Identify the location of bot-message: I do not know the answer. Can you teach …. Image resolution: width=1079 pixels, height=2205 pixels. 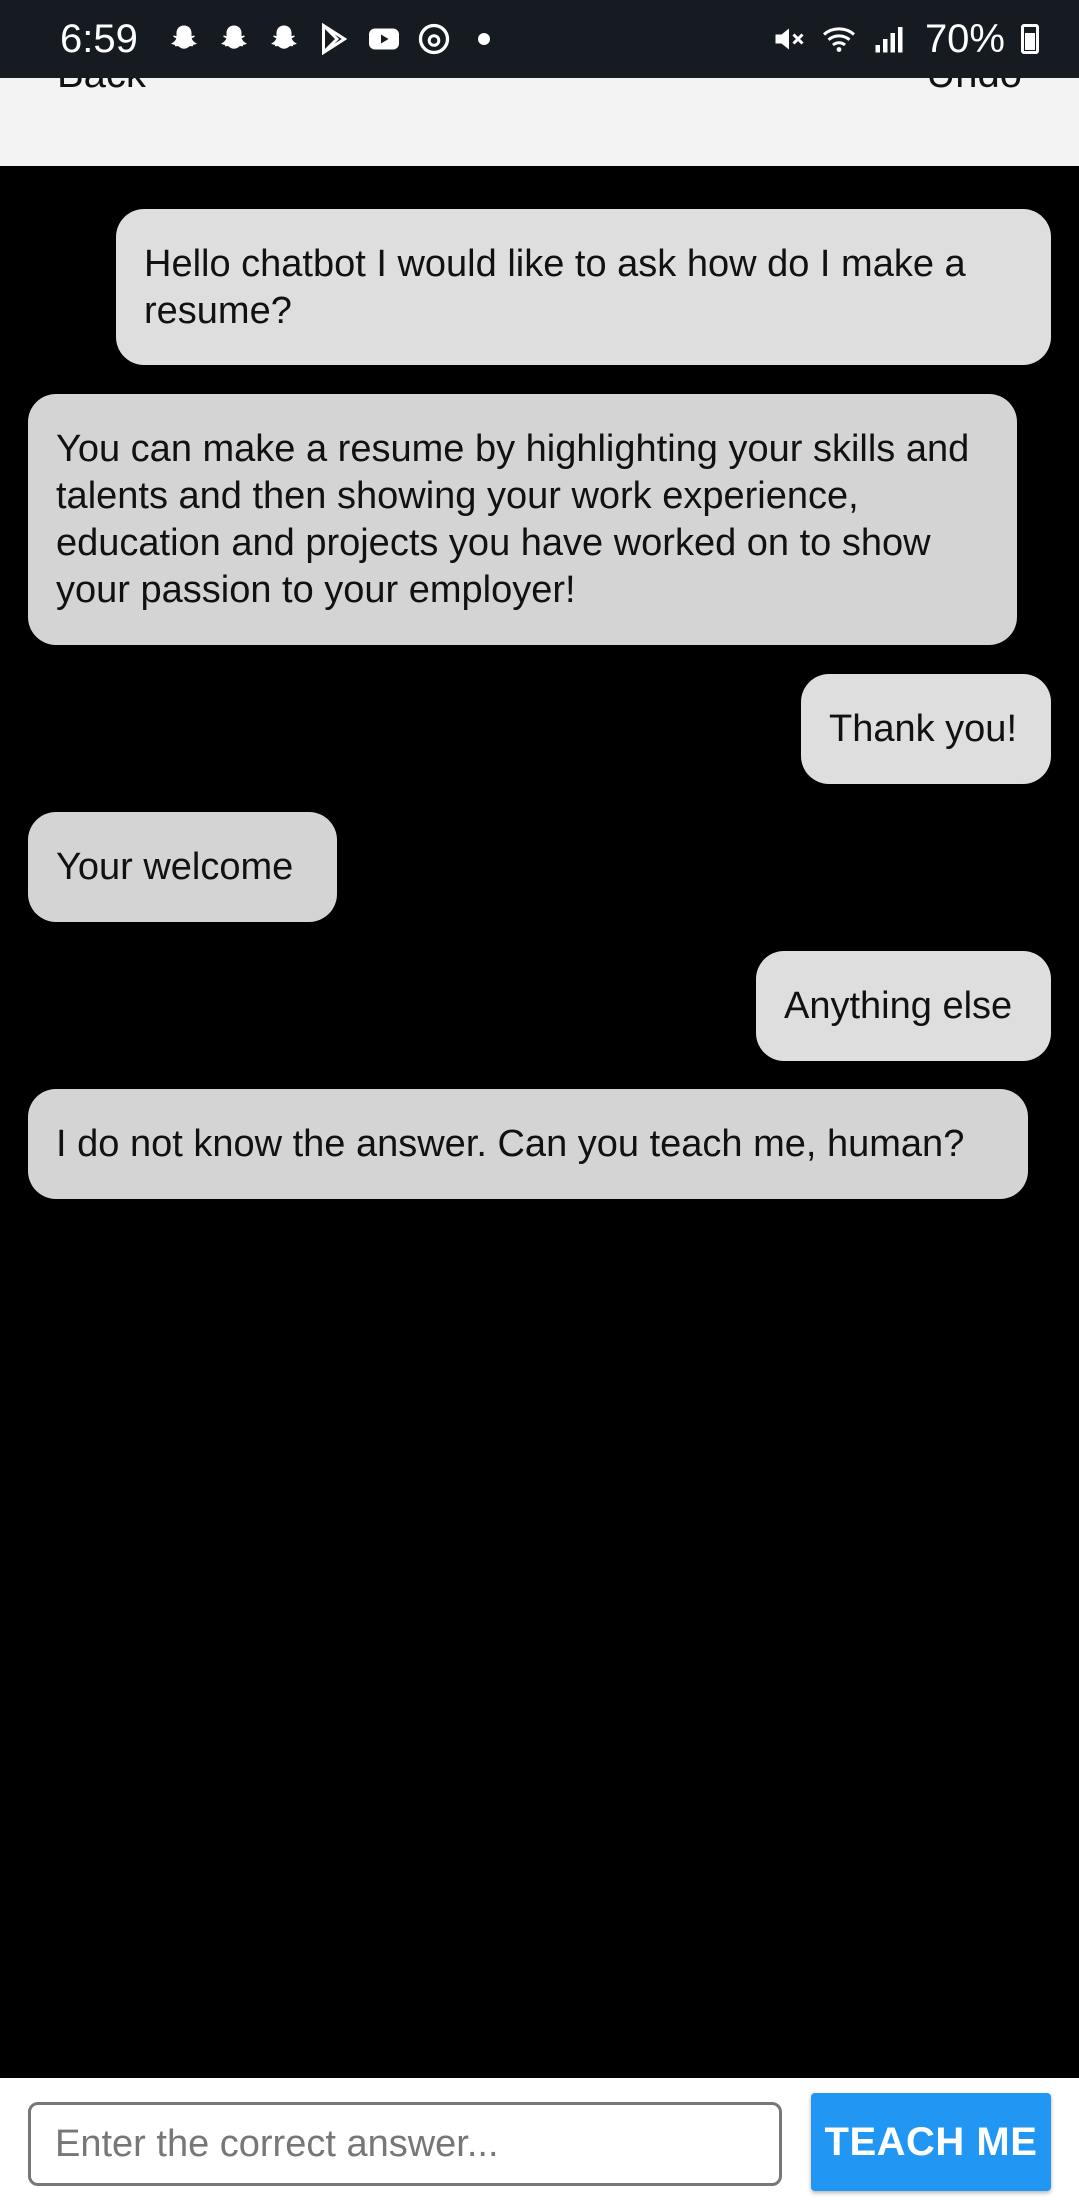
(528, 1144).